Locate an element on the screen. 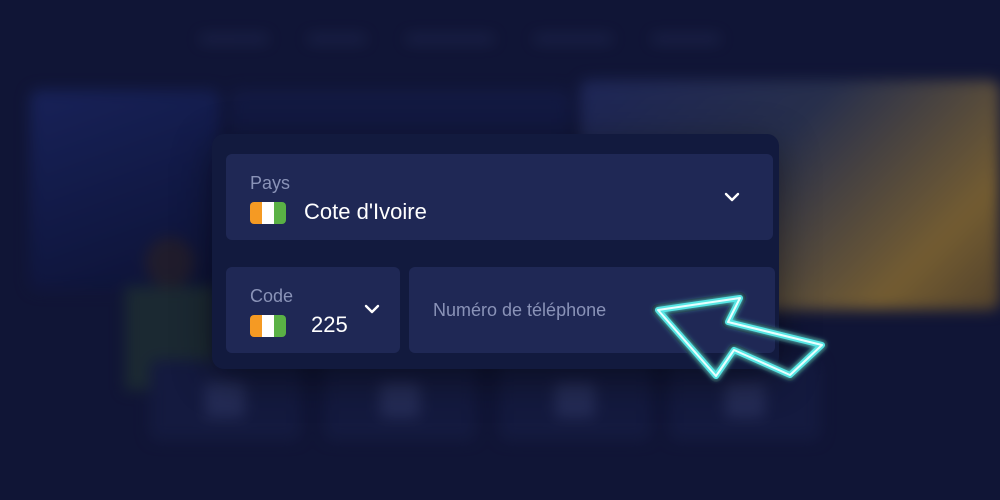  code-label: Code is located at coordinates (272, 296).